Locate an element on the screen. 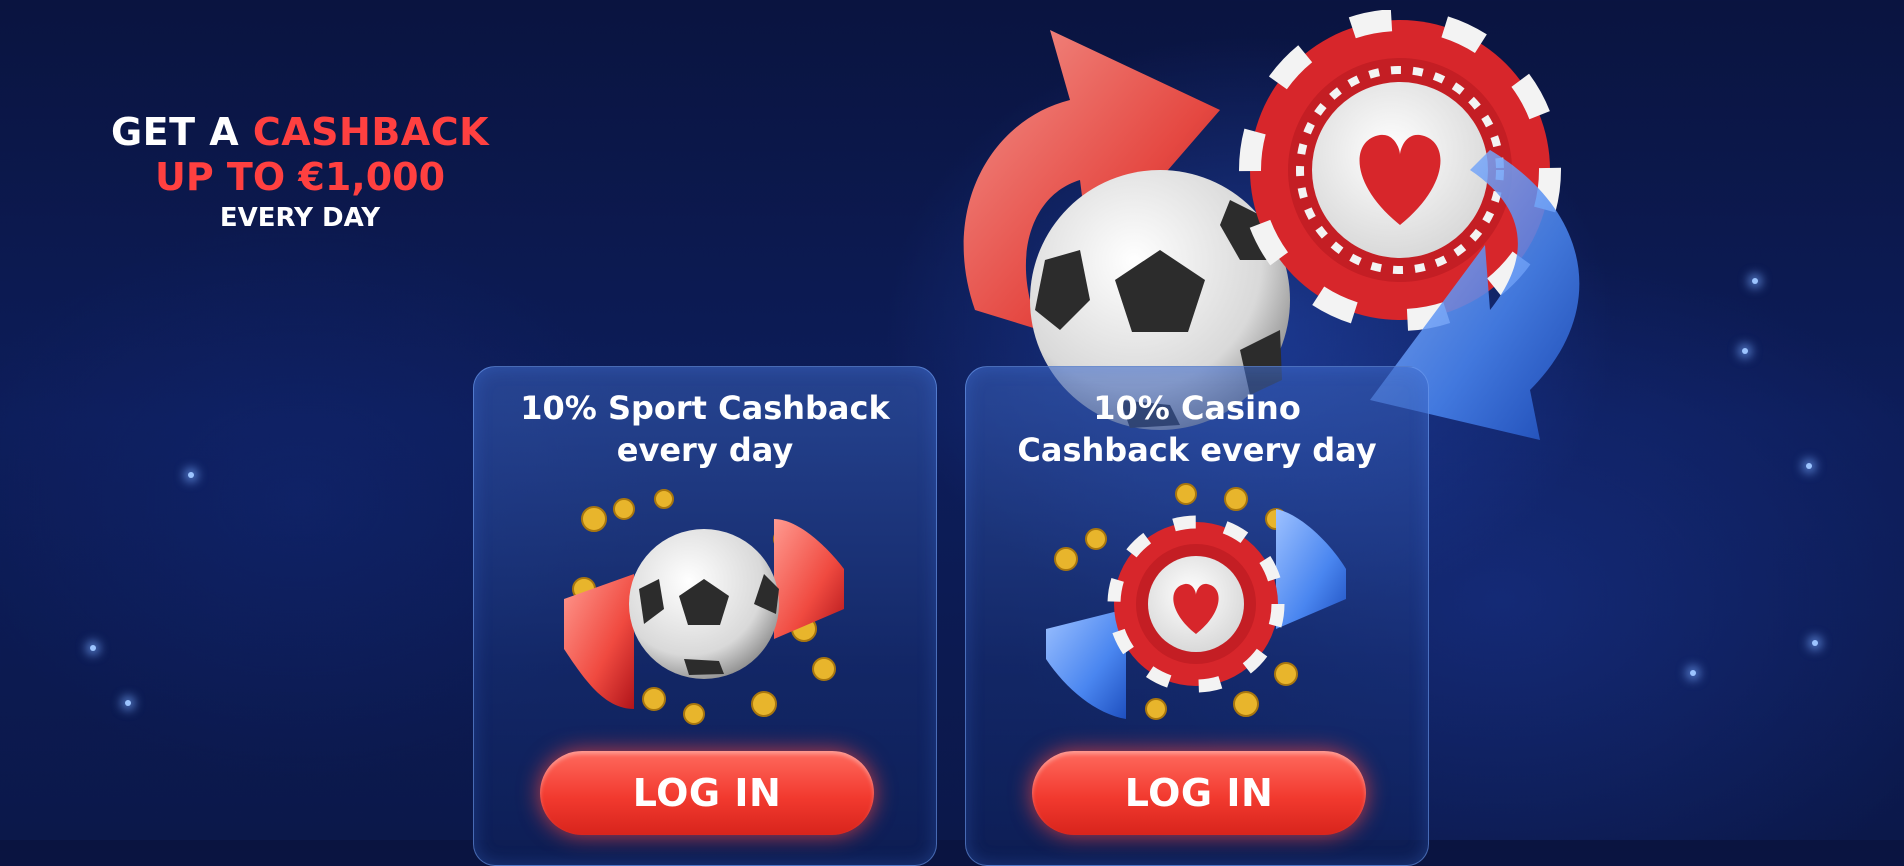 This screenshot has height=866, width=1904. headline-frequency: EVERY DAY is located at coordinates (300, 218).